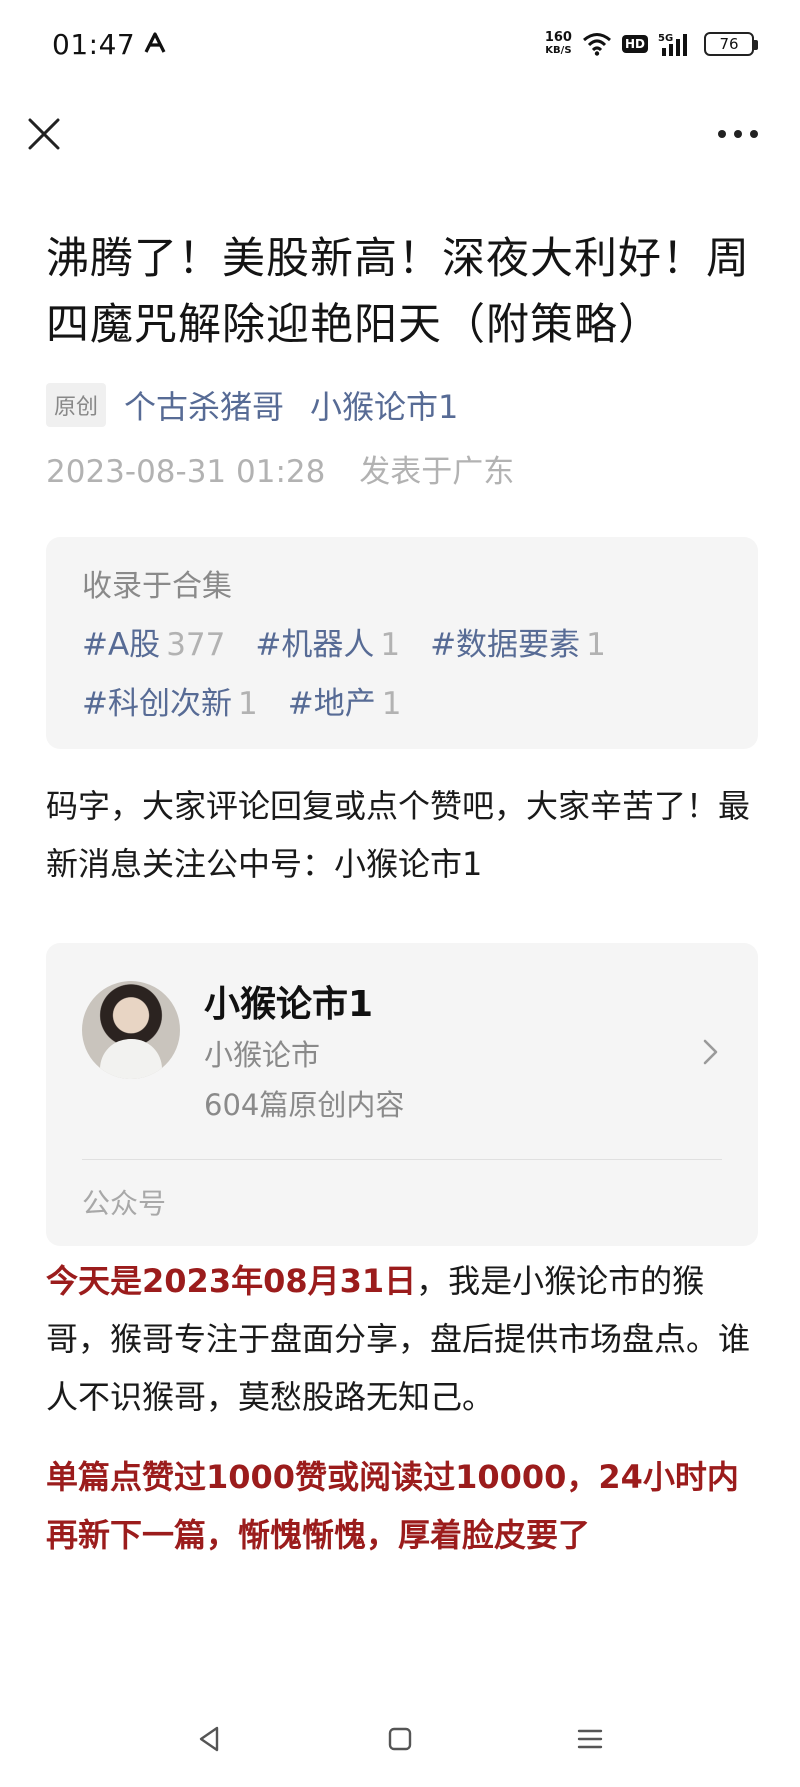  I want to click on collection-tag: #科创次新 1, so click(170, 700).